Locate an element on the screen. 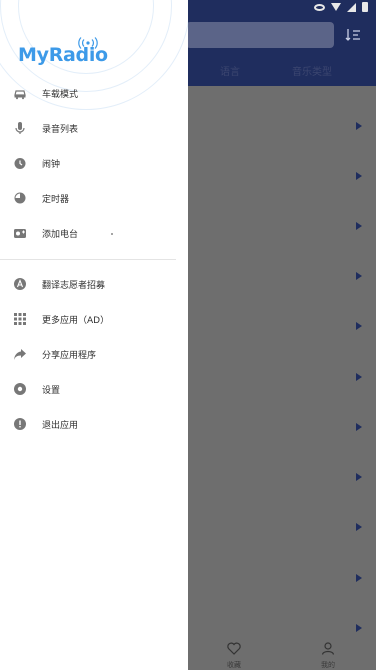 The height and width of the screenshot is (670, 376). menu-item-recordings: 录音列表 is located at coordinates (94, 128).